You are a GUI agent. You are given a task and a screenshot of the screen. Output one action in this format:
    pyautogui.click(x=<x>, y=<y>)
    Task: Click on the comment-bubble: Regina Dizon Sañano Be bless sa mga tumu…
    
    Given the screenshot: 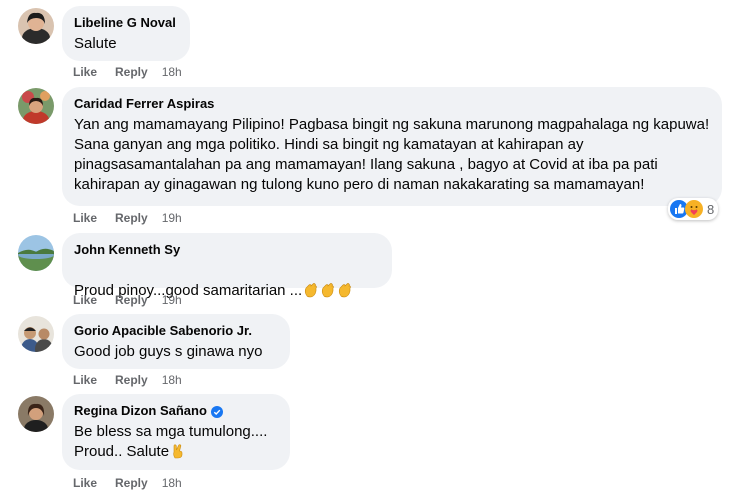 What is the action you would take?
    pyautogui.click(x=176, y=432)
    